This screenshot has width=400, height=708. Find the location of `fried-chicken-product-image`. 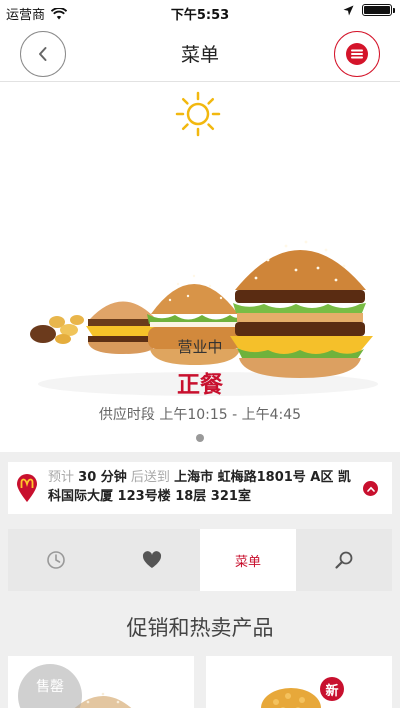

fried-chicken-product-image is located at coordinates (291, 698).